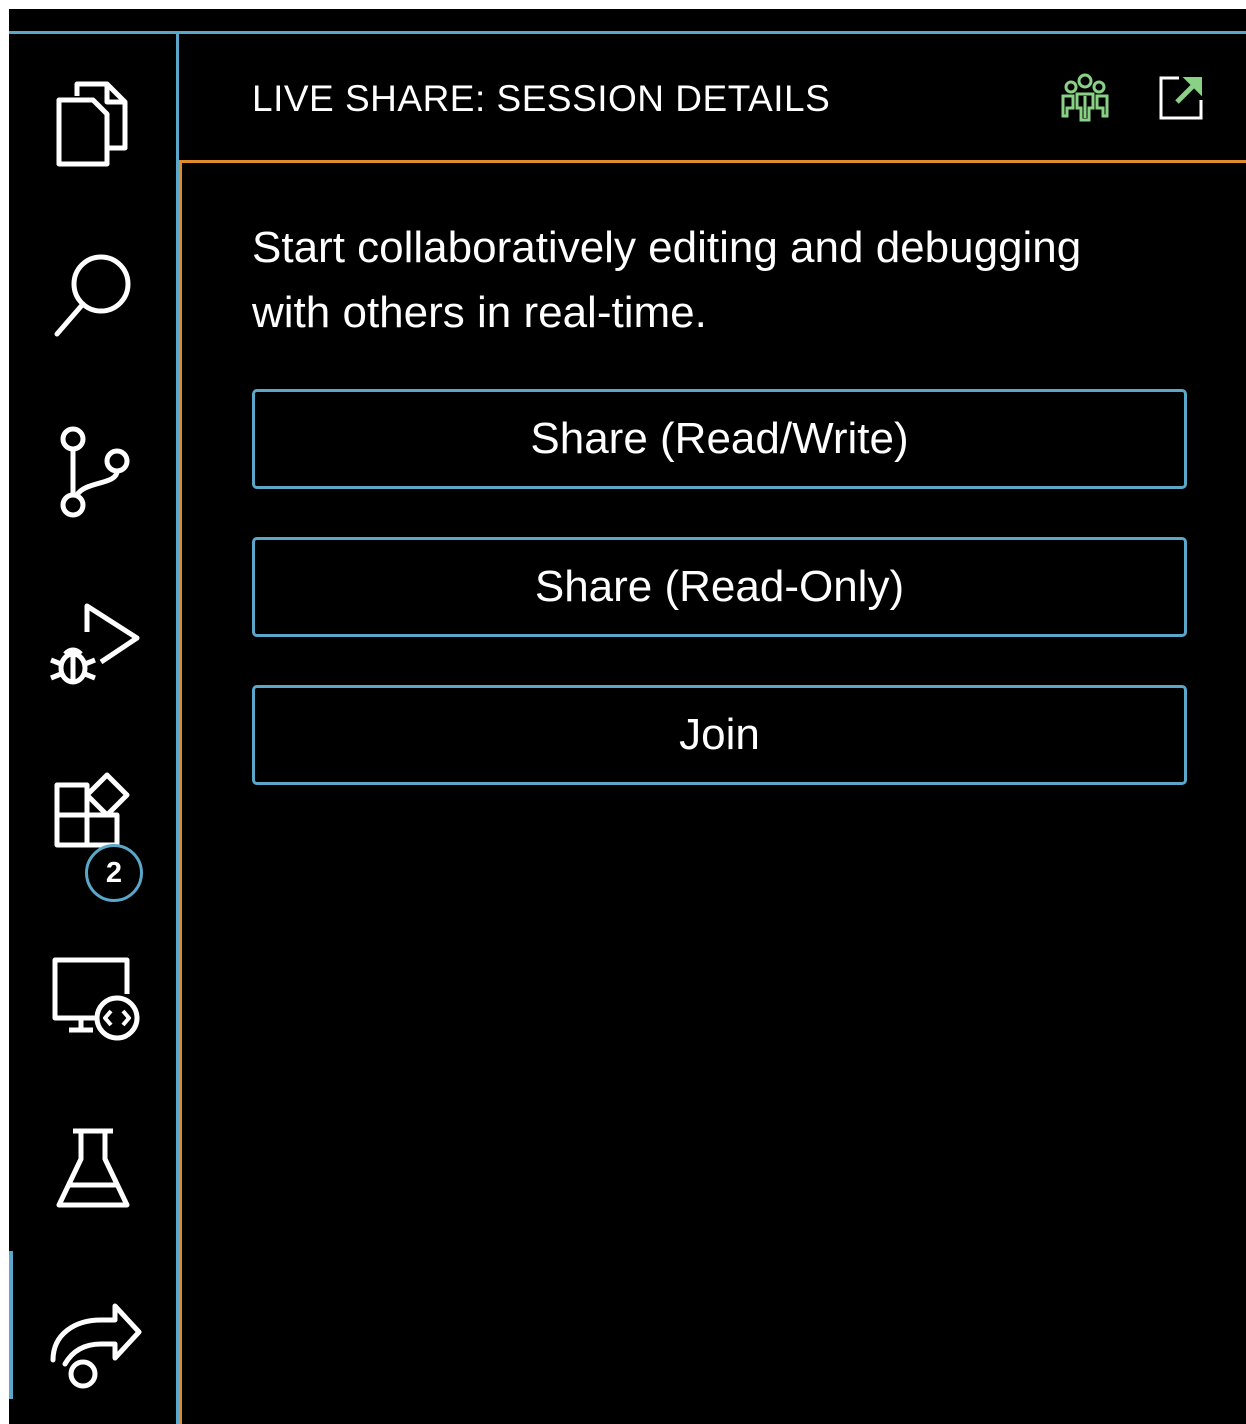  I want to click on testing-flask-icon, so click(92, 1168).